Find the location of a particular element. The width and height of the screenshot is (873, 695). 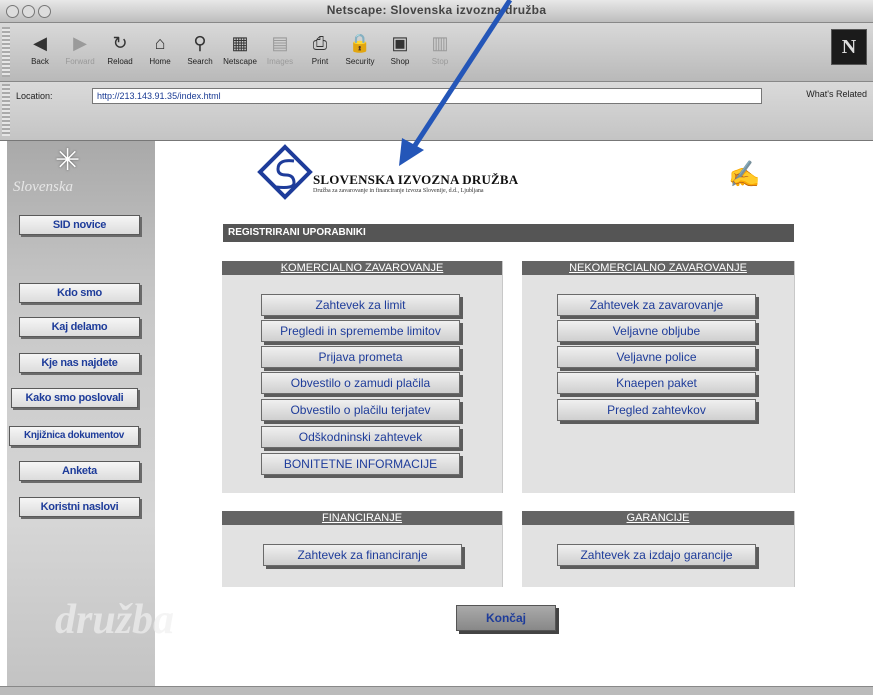

location-url-field: http://213.143.91.35/index.html is located at coordinates (427, 96).